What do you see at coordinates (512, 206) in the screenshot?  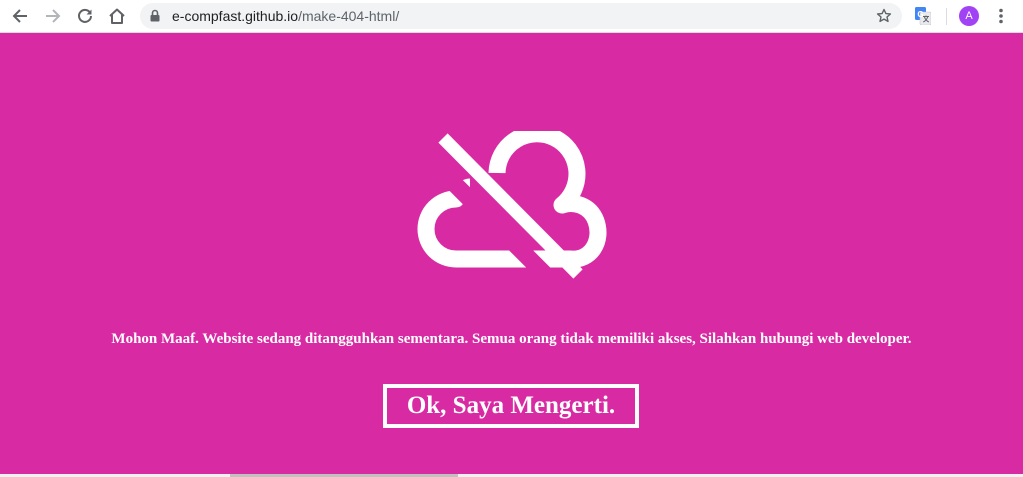 I see `cloud-off-icon` at bounding box center [512, 206].